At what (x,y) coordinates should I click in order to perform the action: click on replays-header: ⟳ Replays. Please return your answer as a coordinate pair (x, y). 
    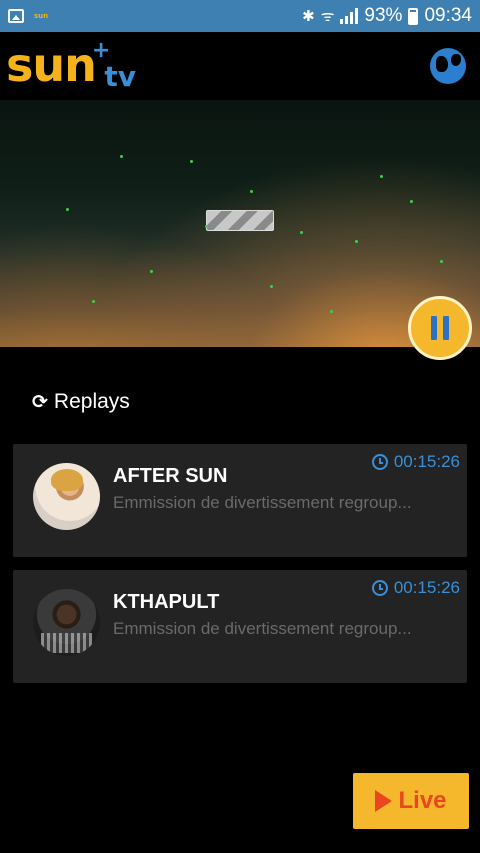
    Looking at the image, I should click on (81, 402).